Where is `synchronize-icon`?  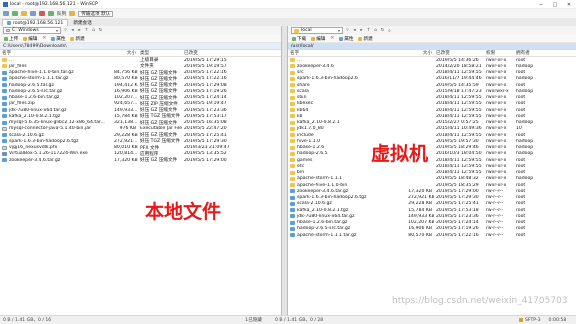 synchronize-icon is located at coordinates (15, 13).